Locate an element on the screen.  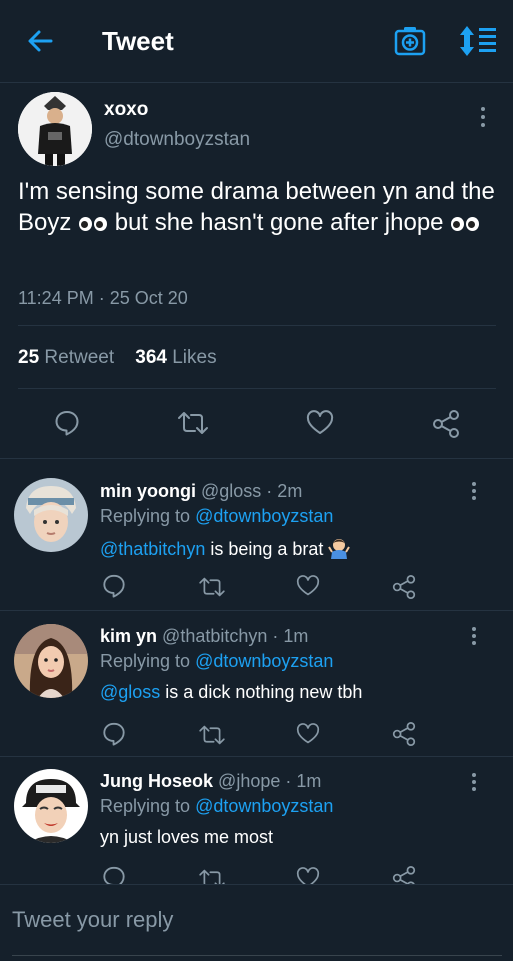
reply-author-handle: @jhope · 1m is located at coordinates (269, 781).